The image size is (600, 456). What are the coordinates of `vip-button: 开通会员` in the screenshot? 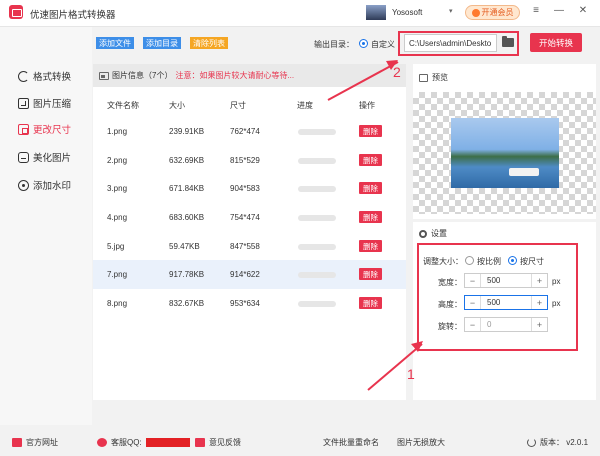 It's located at (492, 12).